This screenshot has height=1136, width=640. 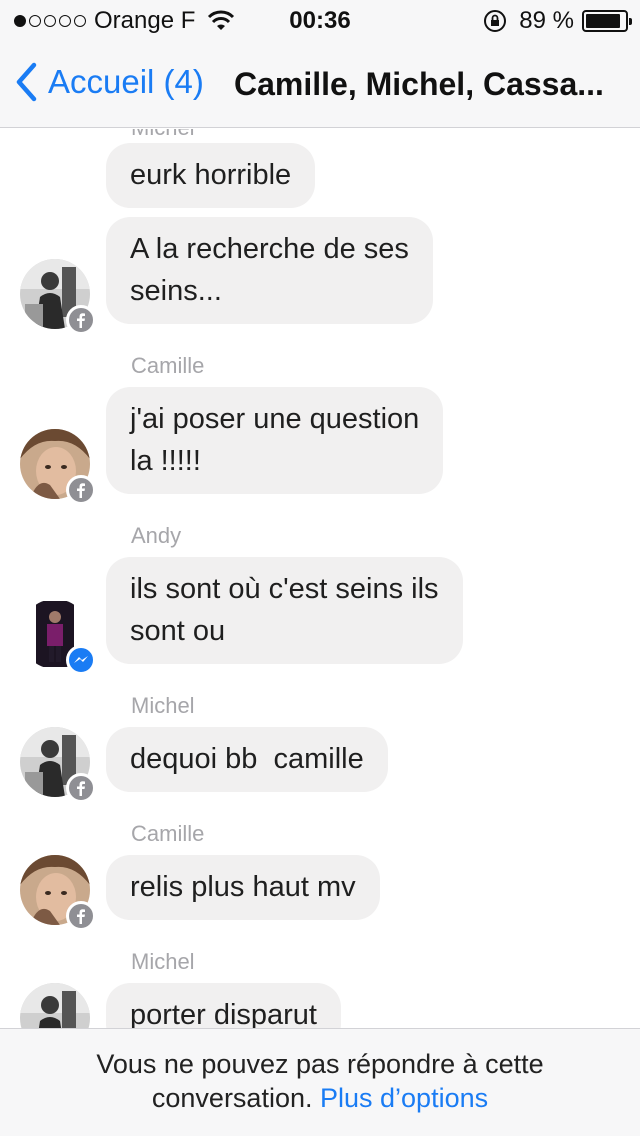 I want to click on message-bubble: relis plus haut mv, so click(x=243, y=887).